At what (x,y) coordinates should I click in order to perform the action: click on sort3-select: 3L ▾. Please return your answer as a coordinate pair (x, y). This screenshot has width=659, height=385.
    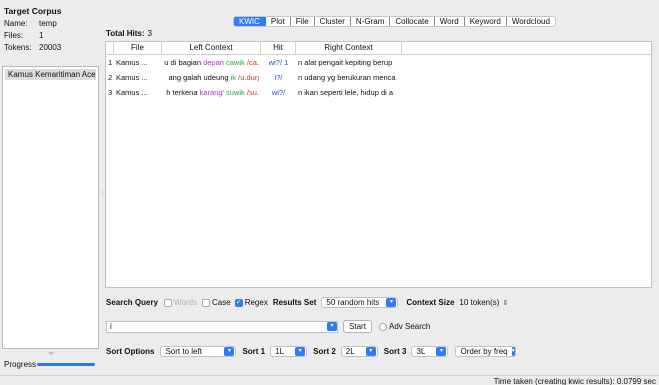
    Looking at the image, I should click on (430, 351).